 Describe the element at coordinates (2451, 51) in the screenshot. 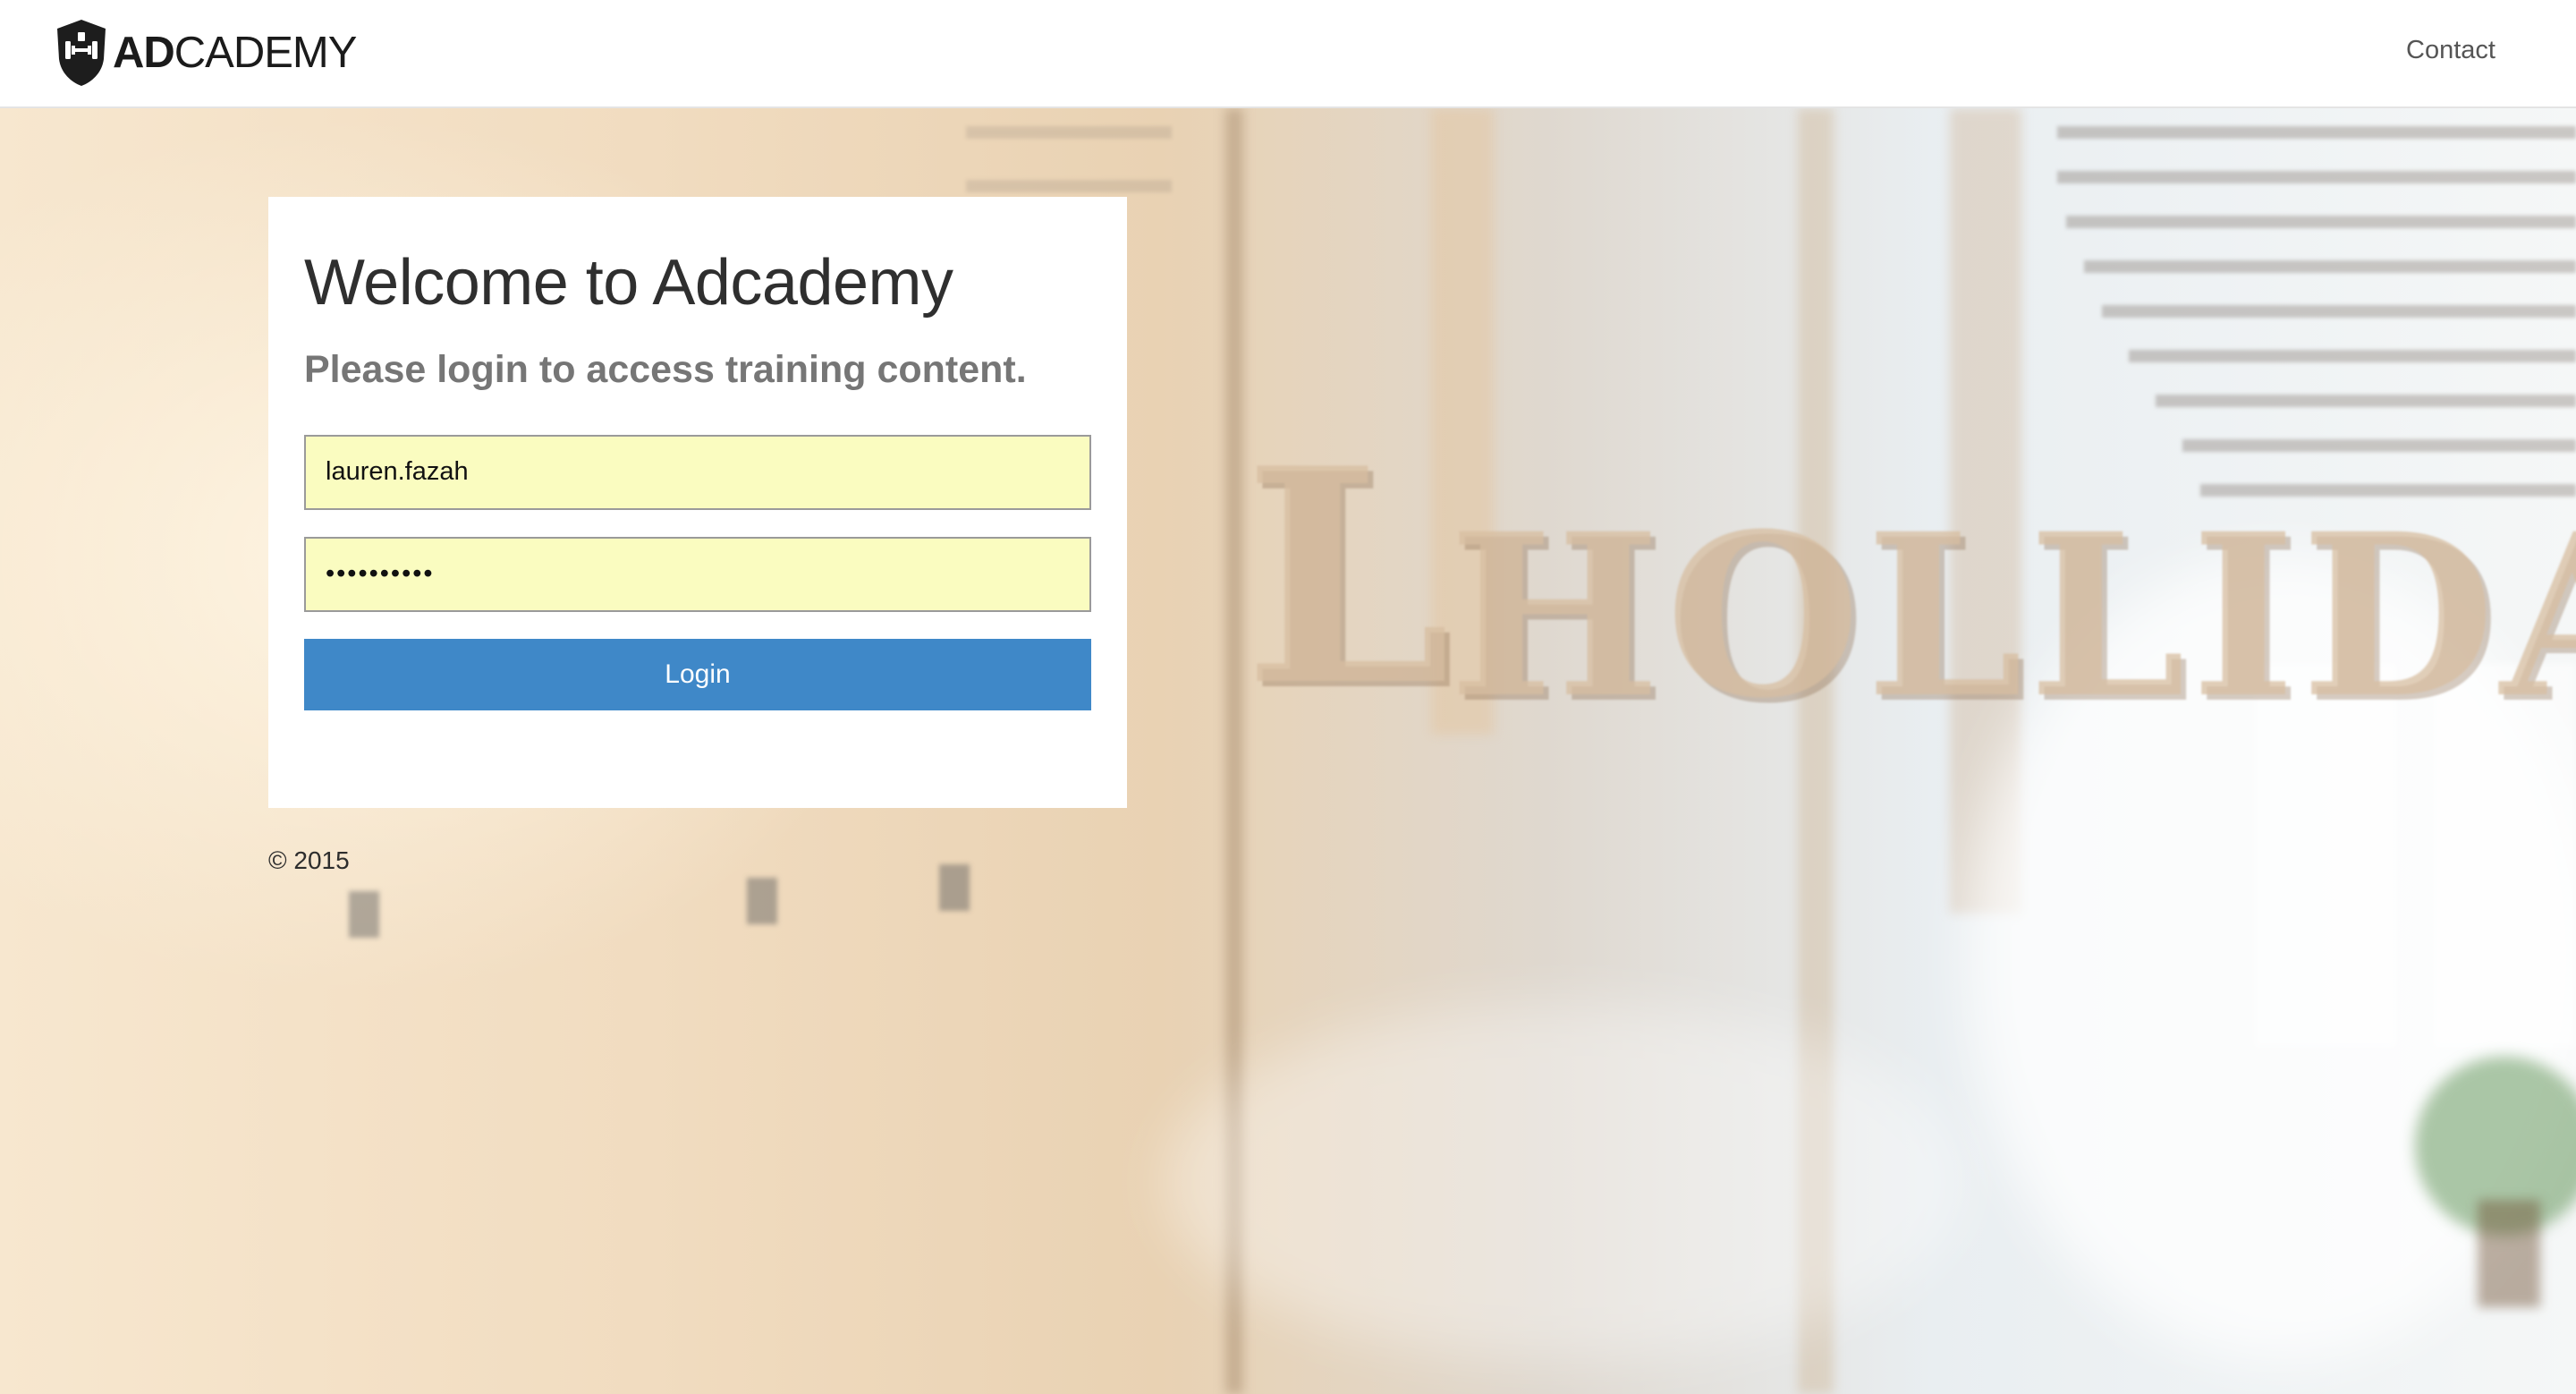

I see `contact-link: Contact` at that location.